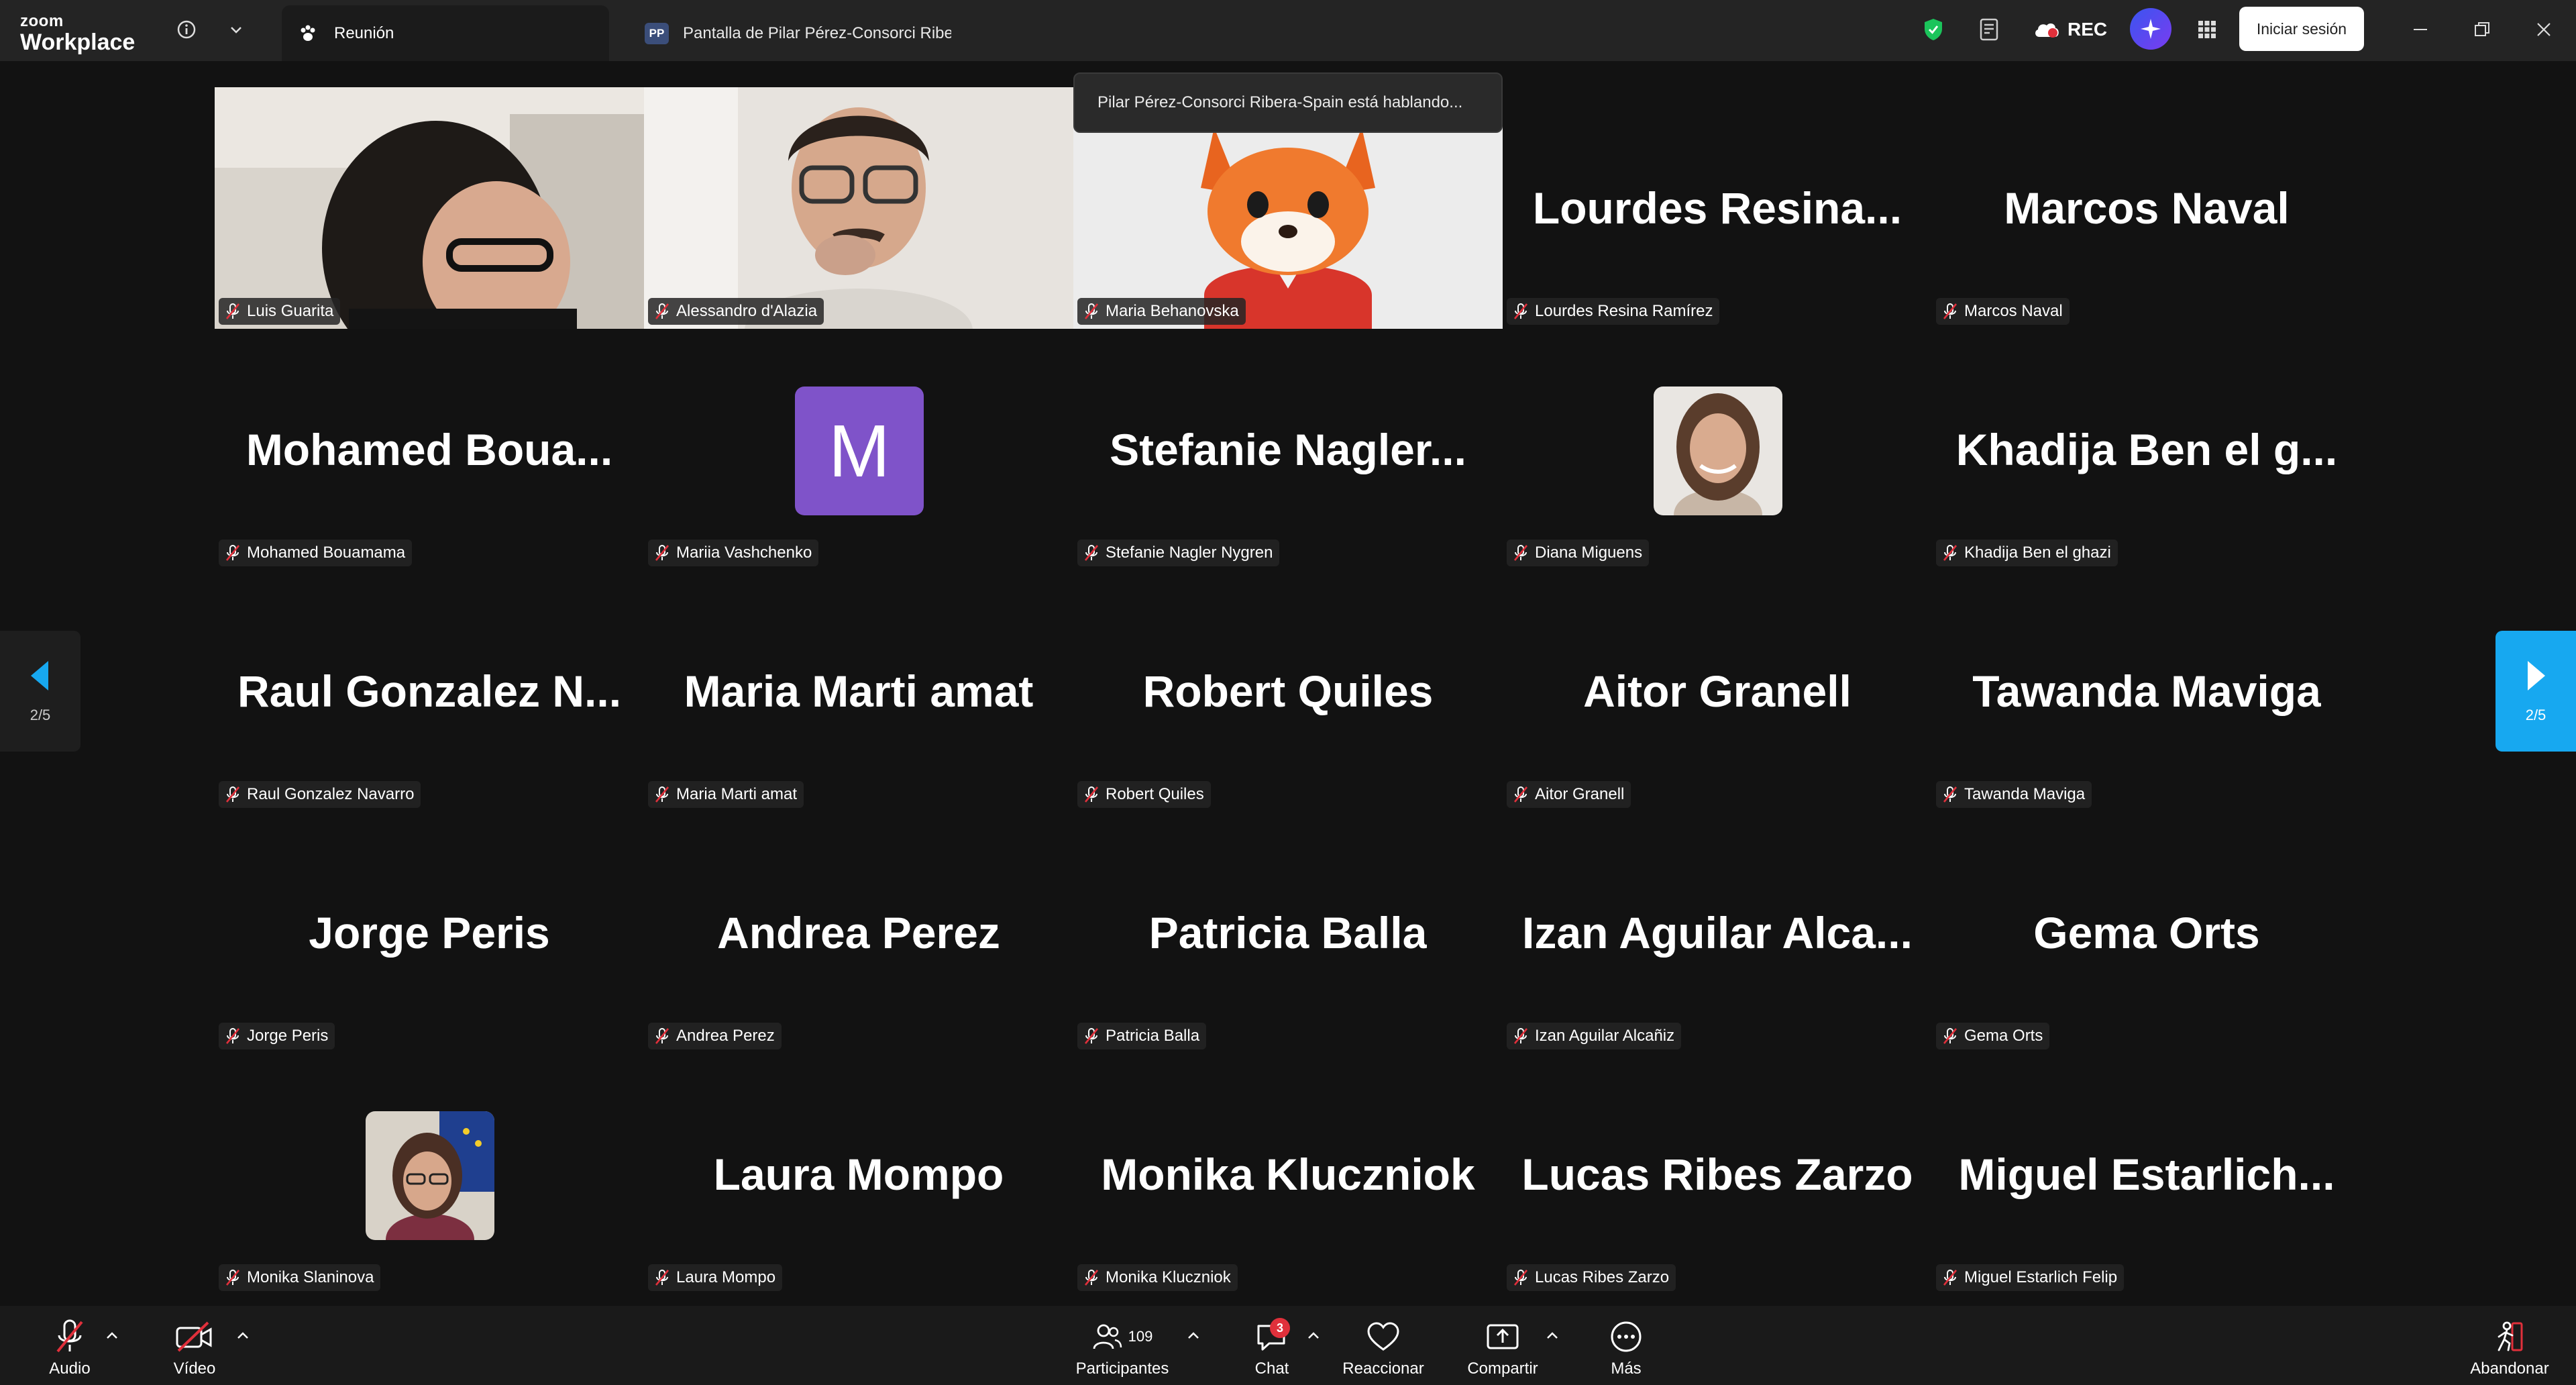  I want to click on sign-in-button: Iniciar sesión, so click(2301, 29).